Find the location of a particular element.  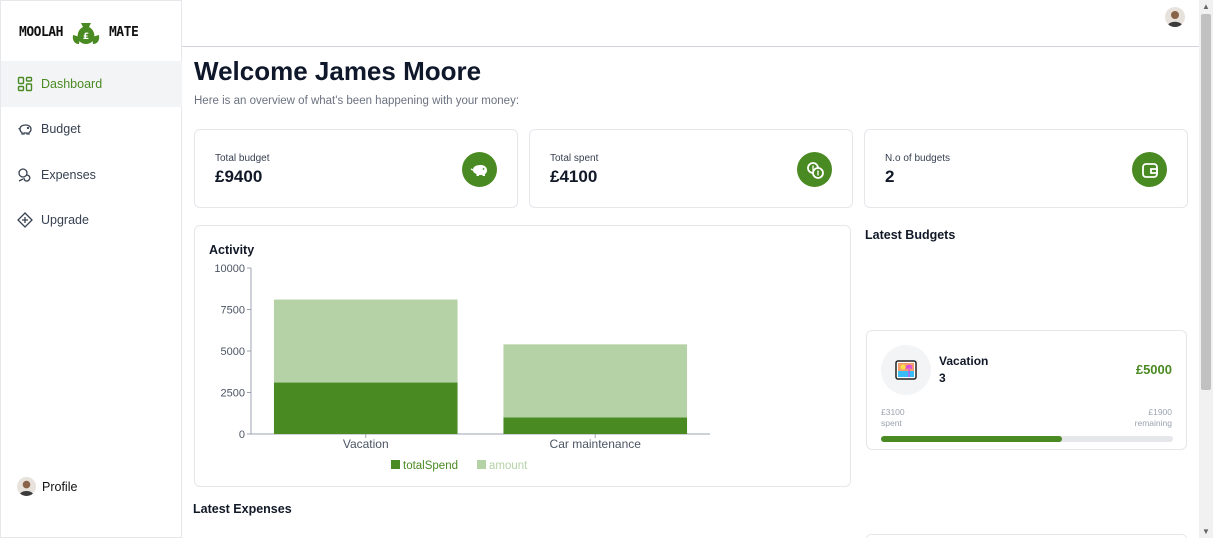

budget-expense-count: 3 is located at coordinates (942, 378).